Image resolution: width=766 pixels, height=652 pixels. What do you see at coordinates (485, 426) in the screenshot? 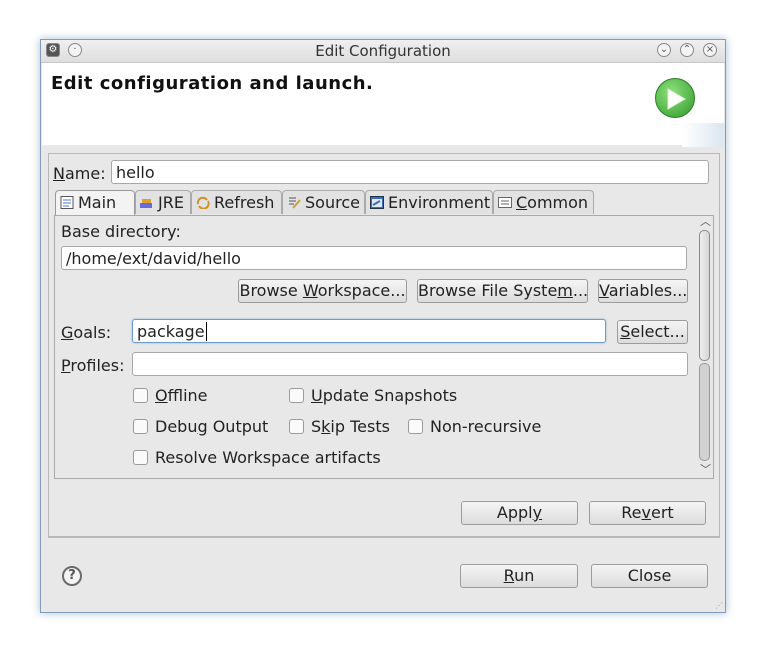
I see `non-recursive-label: Non-recursive` at bounding box center [485, 426].